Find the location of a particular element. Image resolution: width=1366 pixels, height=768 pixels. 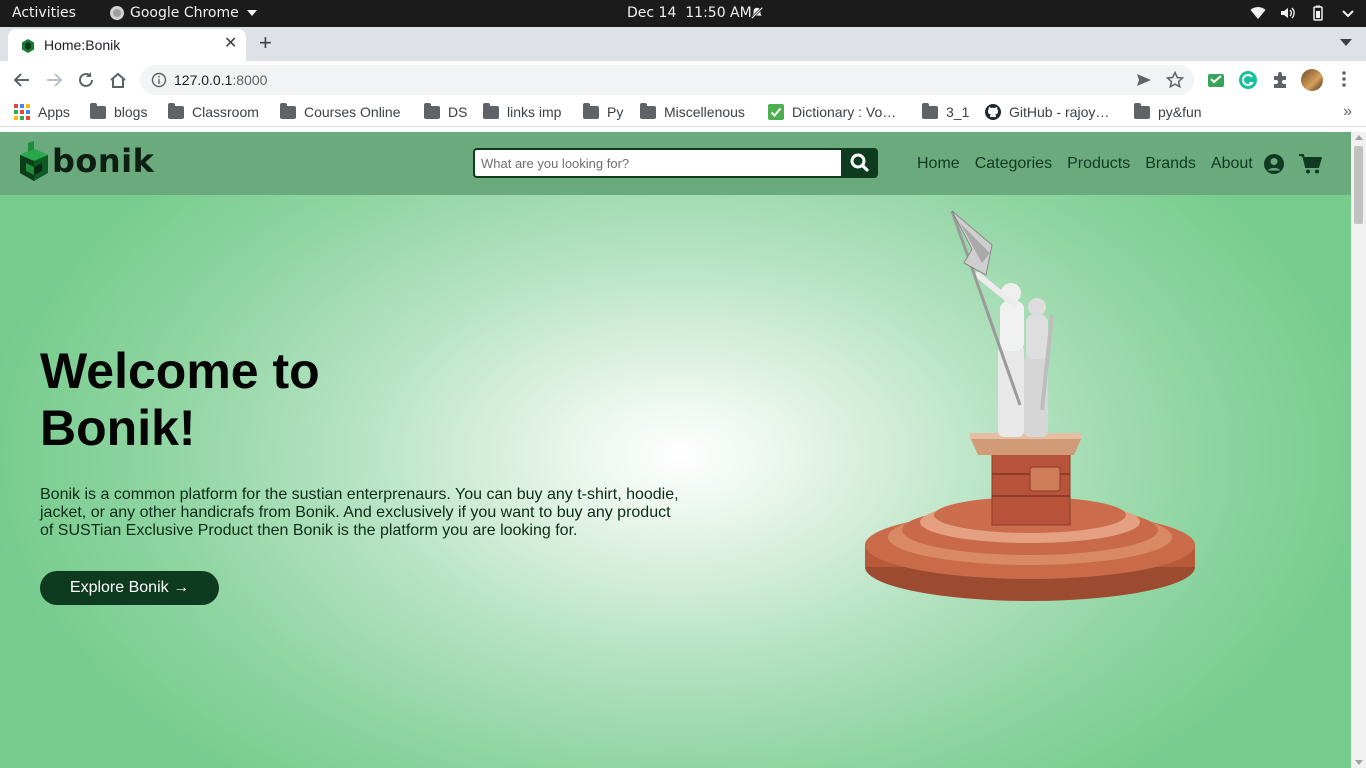

clock: Dec 14 11:50 AM is located at coordinates (689, 13).